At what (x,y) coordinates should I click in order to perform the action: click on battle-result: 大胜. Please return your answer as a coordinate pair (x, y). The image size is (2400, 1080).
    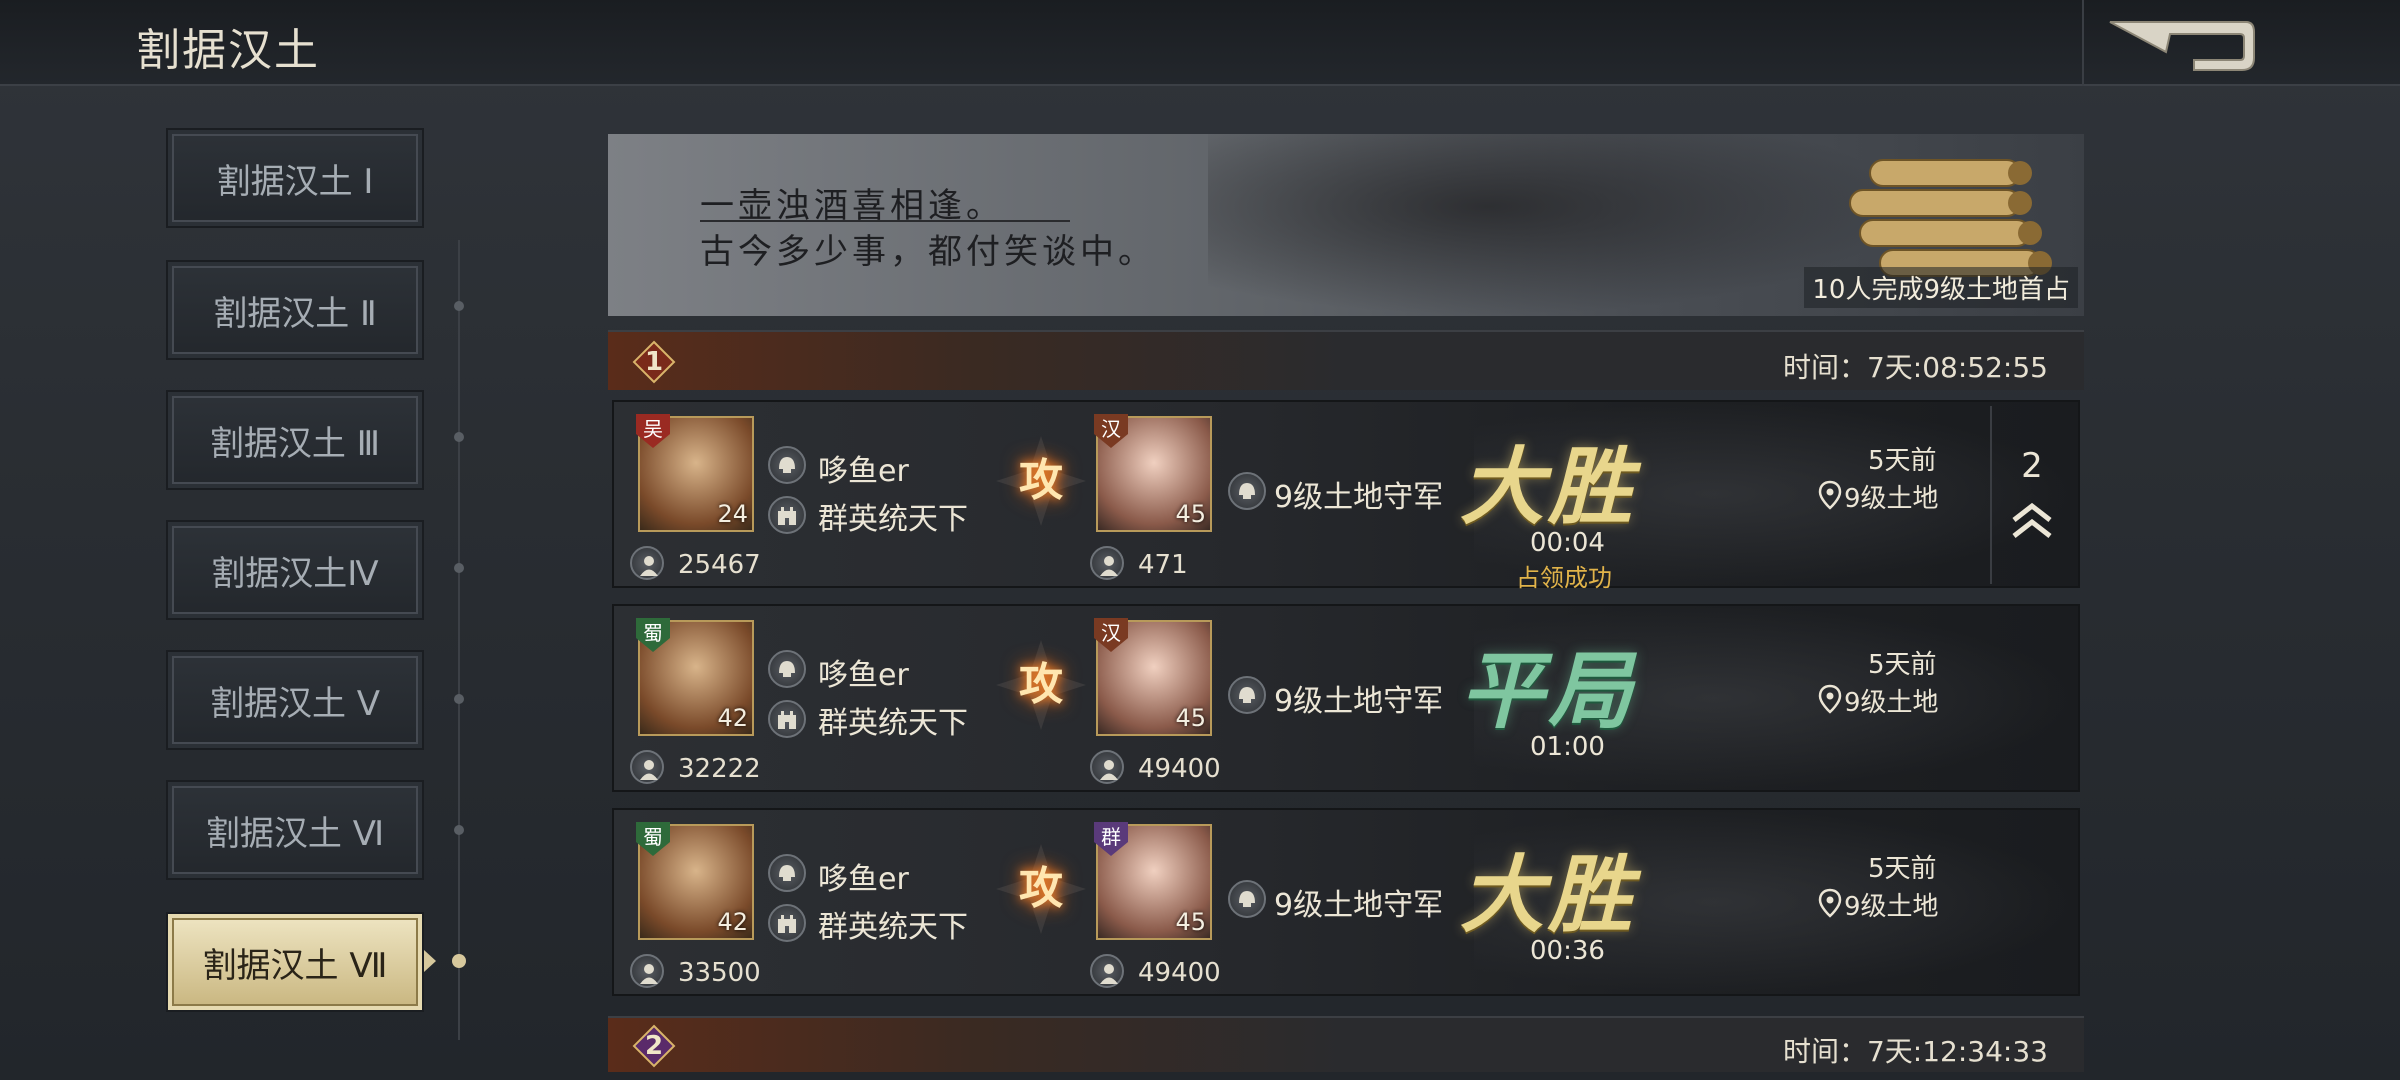
    Looking at the image, I should click on (1548, 894).